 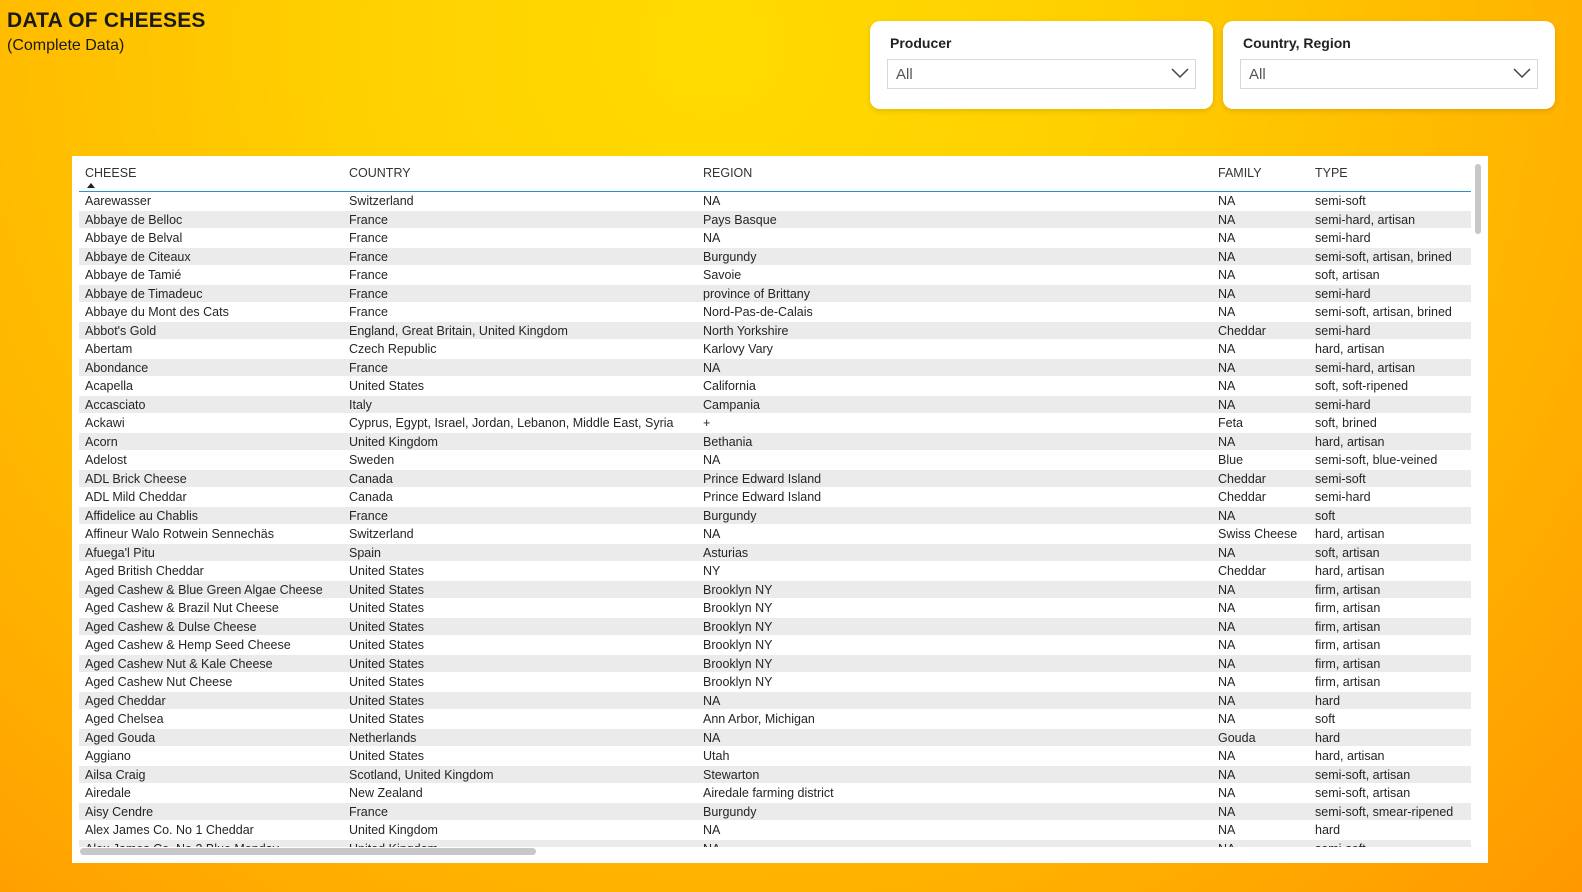 What do you see at coordinates (380, 173) in the screenshot?
I see `column-header-country: COUNTRY` at bounding box center [380, 173].